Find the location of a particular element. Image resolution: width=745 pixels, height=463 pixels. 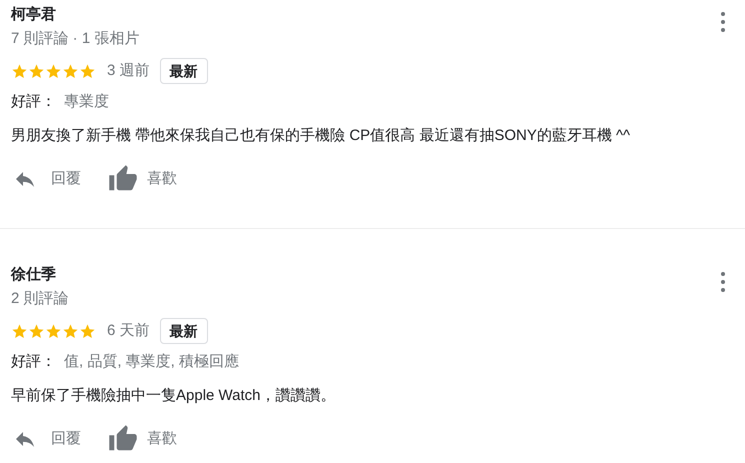

praise-tags: 值, 品質, 專業度, 積極回應 is located at coordinates (152, 362).